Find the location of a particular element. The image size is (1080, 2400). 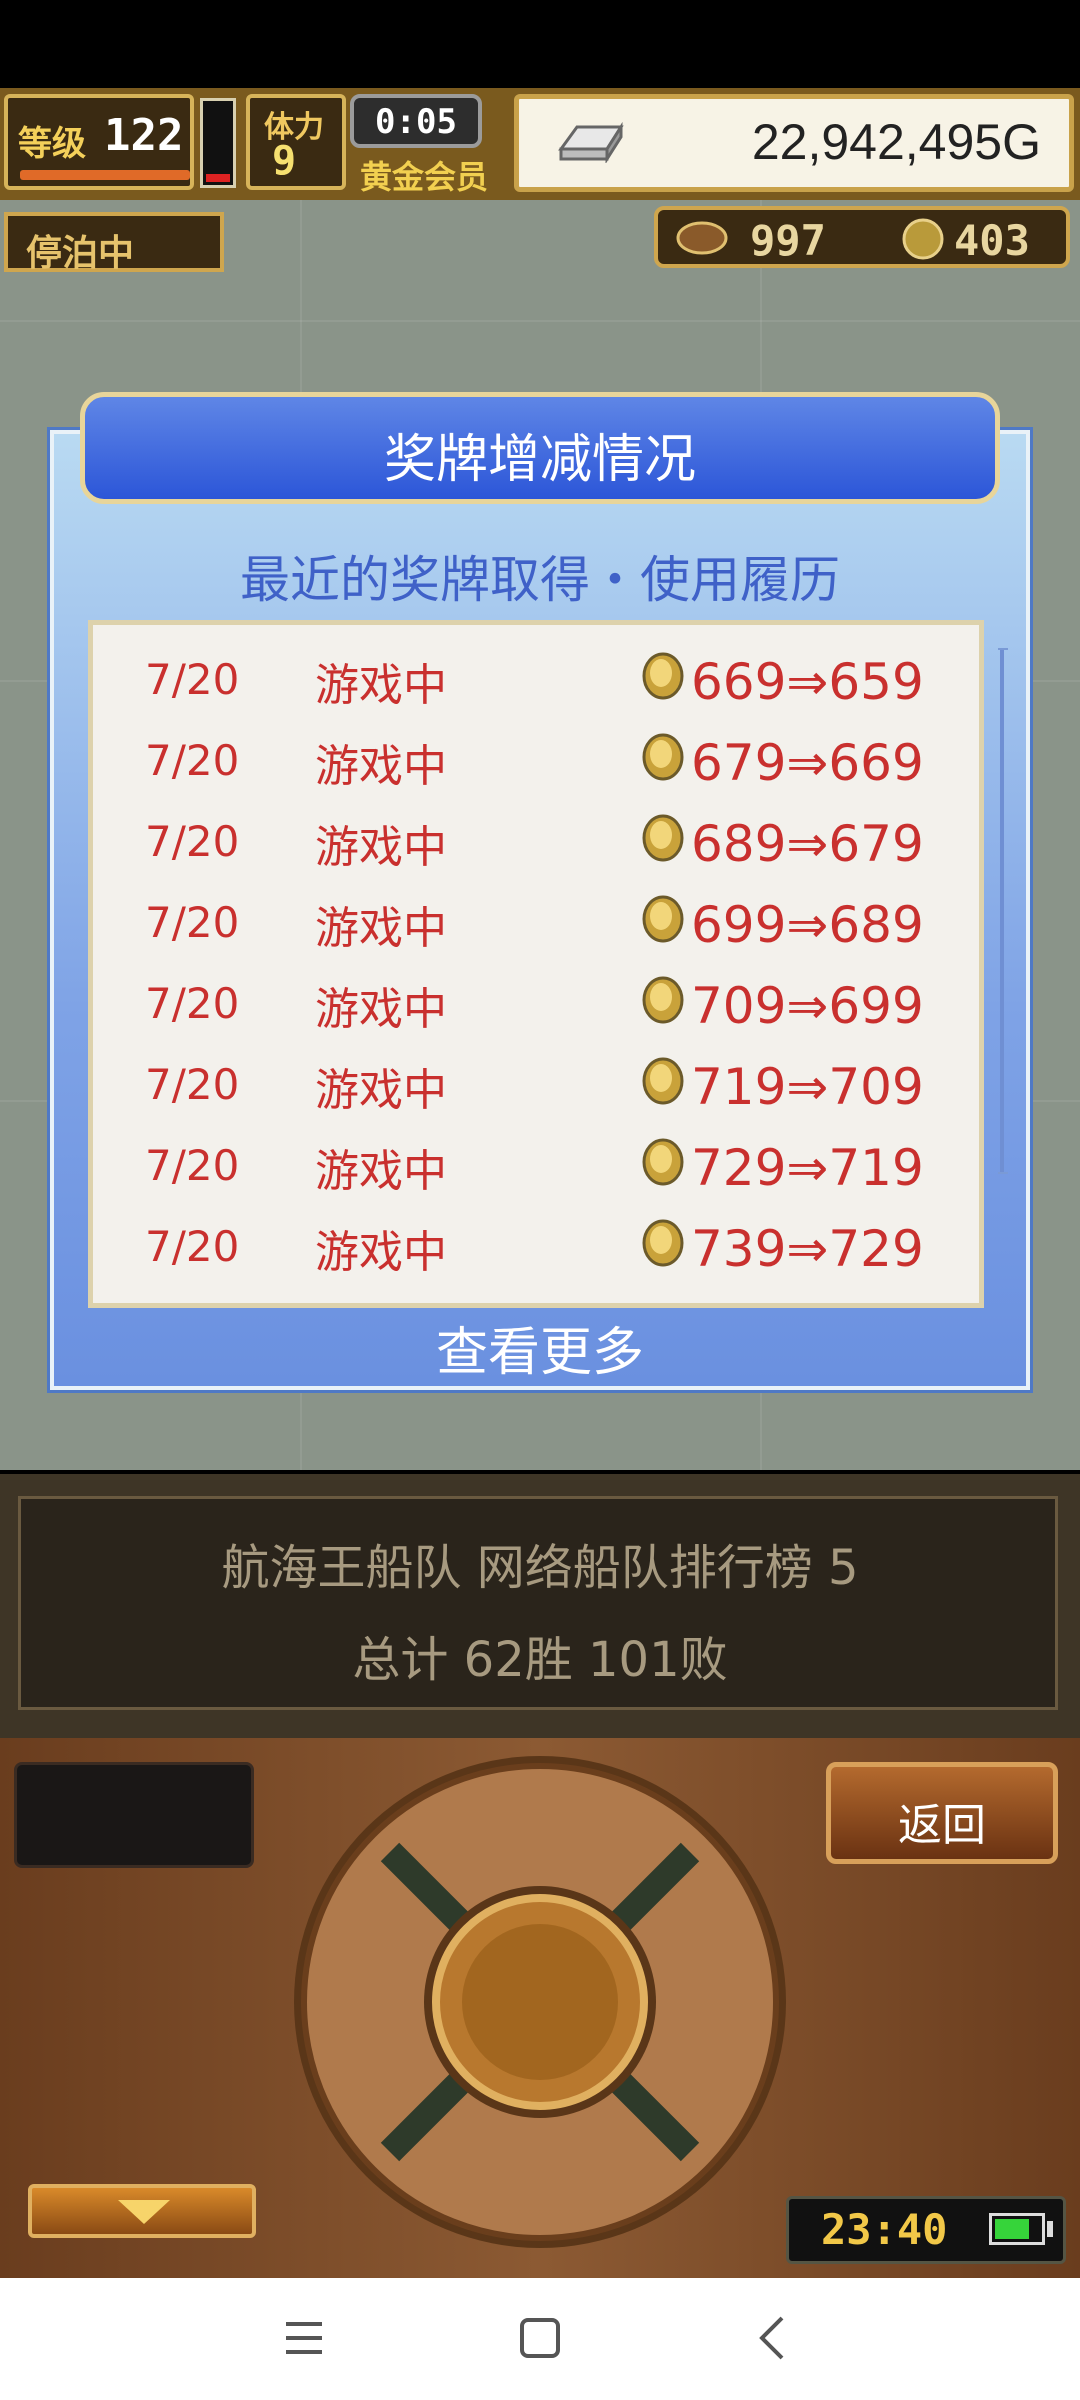

clock-value: 23:40 is located at coordinates (884, 2229).